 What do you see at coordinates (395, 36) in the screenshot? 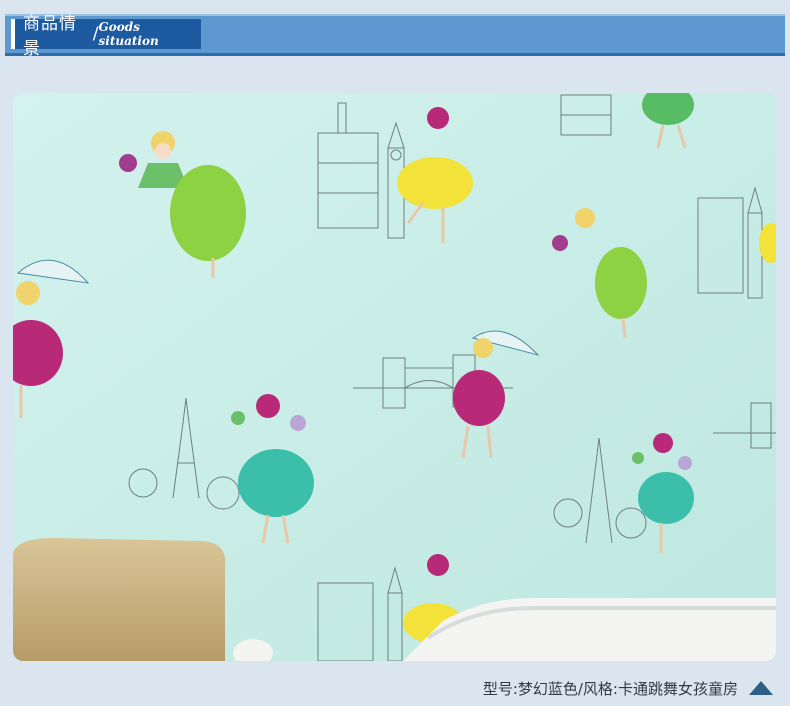
I see `section-header-bar: 商品情景 / Goods situation` at bounding box center [395, 36].